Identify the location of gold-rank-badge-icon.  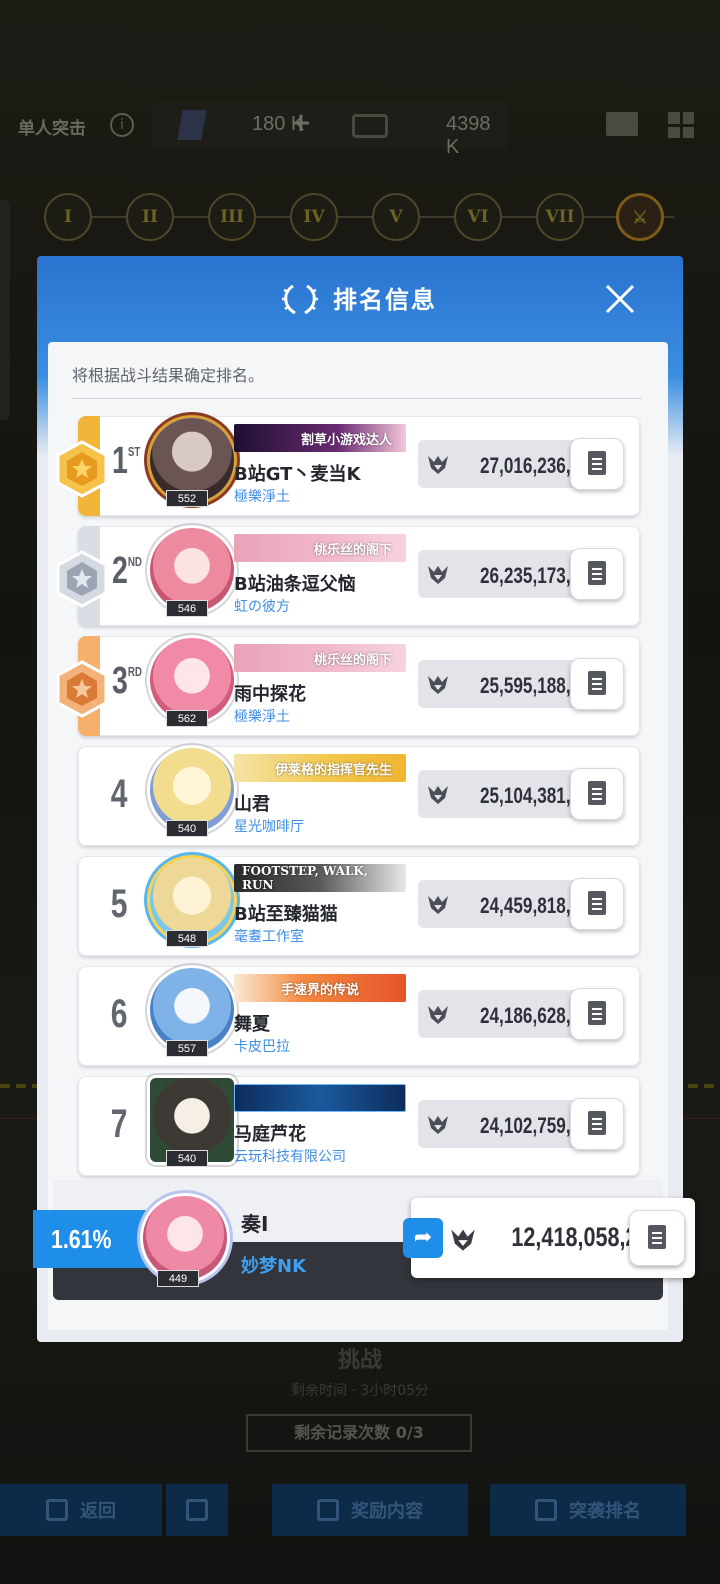
(82, 469).